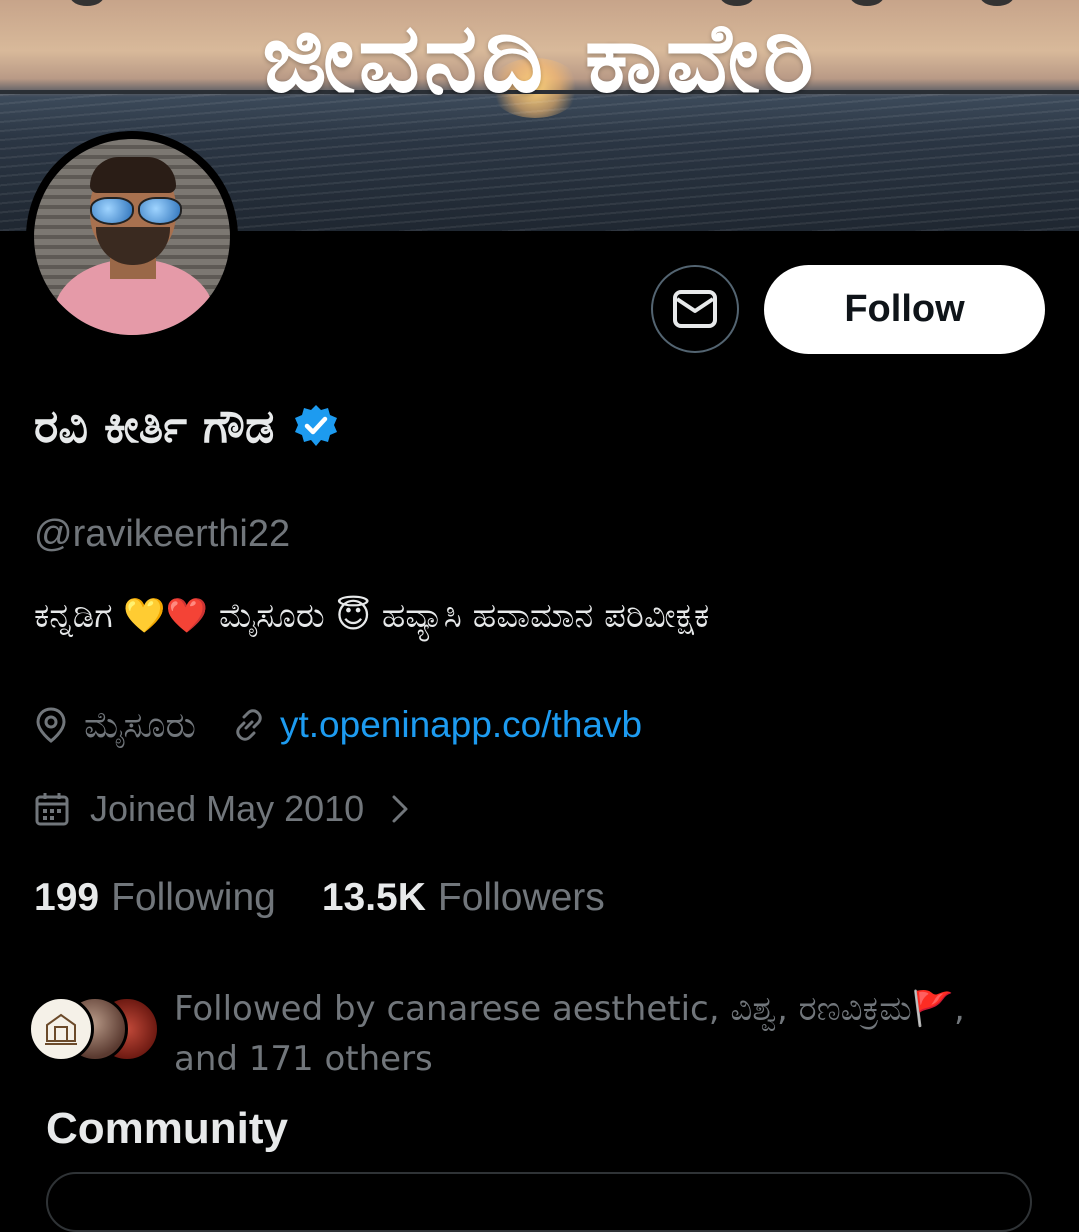 The image size is (1079, 1232). I want to click on profile-location: ಮೈಸೂರು, so click(140, 724).